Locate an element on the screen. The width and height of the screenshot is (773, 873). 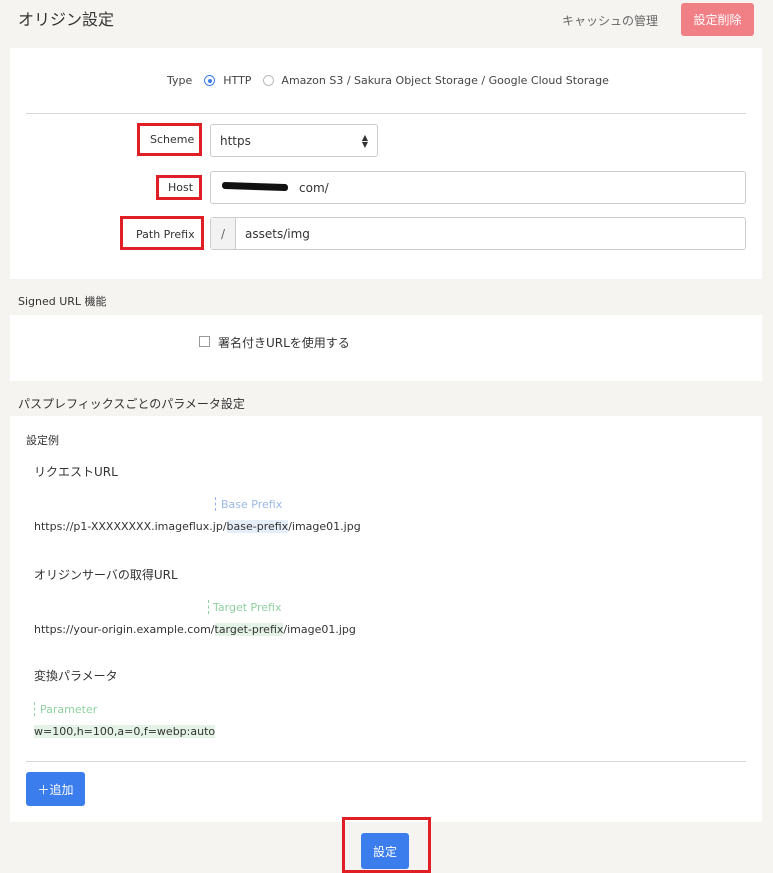
origin-url-title: オリジンサーバの取得URL is located at coordinates (106, 575).